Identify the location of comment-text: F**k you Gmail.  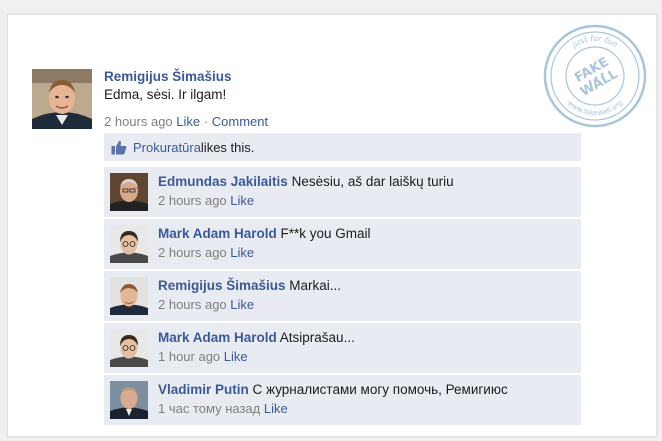
(323, 233).